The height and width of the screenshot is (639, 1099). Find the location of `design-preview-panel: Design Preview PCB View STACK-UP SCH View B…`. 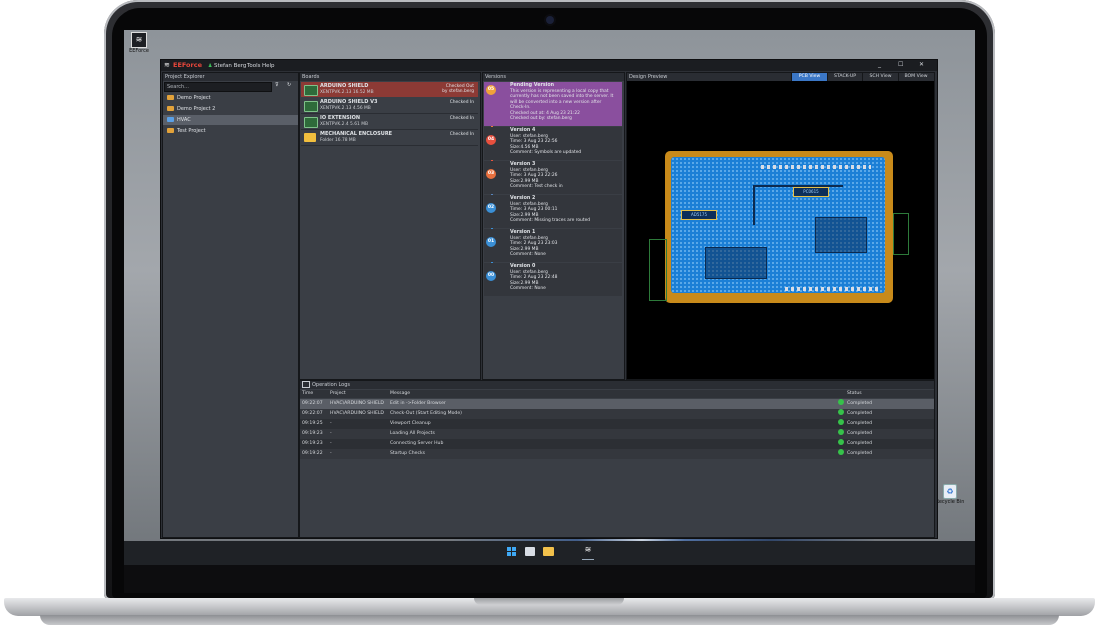

design-preview-panel: Design Preview PCB View STACK-UP SCH View B… is located at coordinates (780, 226).